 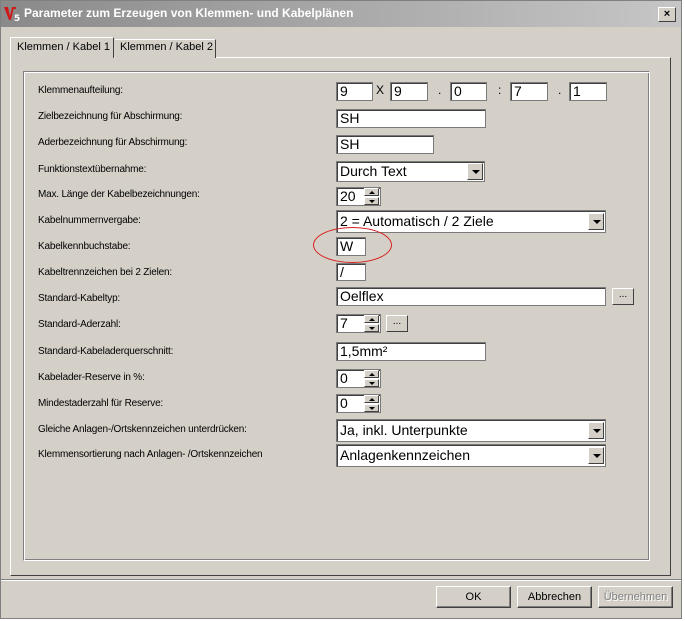 What do you see at coordinates (113, 142) in the screenshot?
I see `label-aderbezeichnung: Aderbezeichnung für Abschirmung:` at bounding box center [113, 142].